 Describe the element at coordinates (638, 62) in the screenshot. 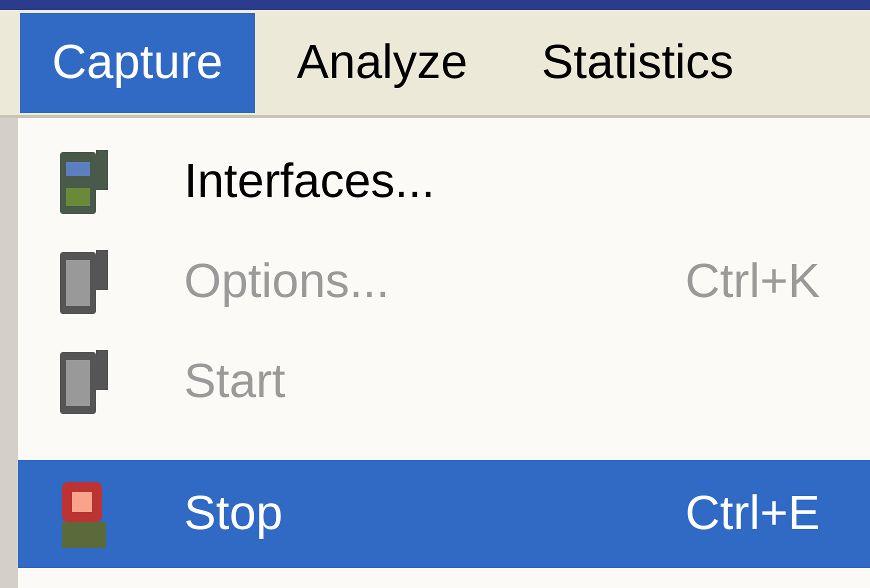

I see `menu-bar-item: Statistics` at that location.